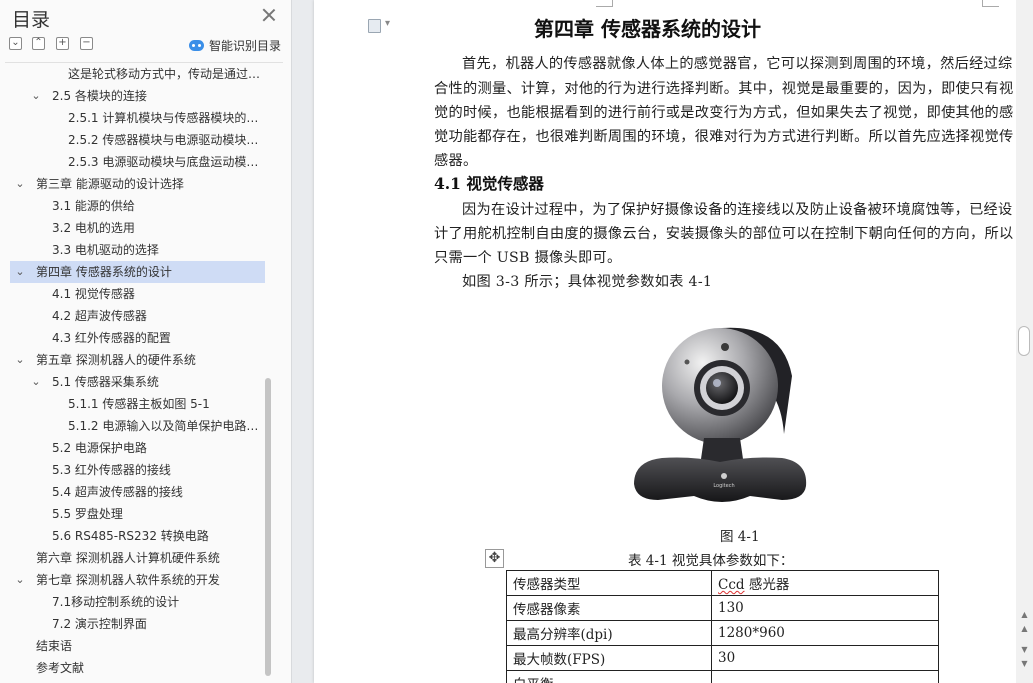 Image resolution: width=1033 pixels, height=683 pixels. What do you see at coordinates (609, 658) in the screenshot?
I see `param-name-cell: 最大帧数(FPS)` at bounding box center [609, 658].